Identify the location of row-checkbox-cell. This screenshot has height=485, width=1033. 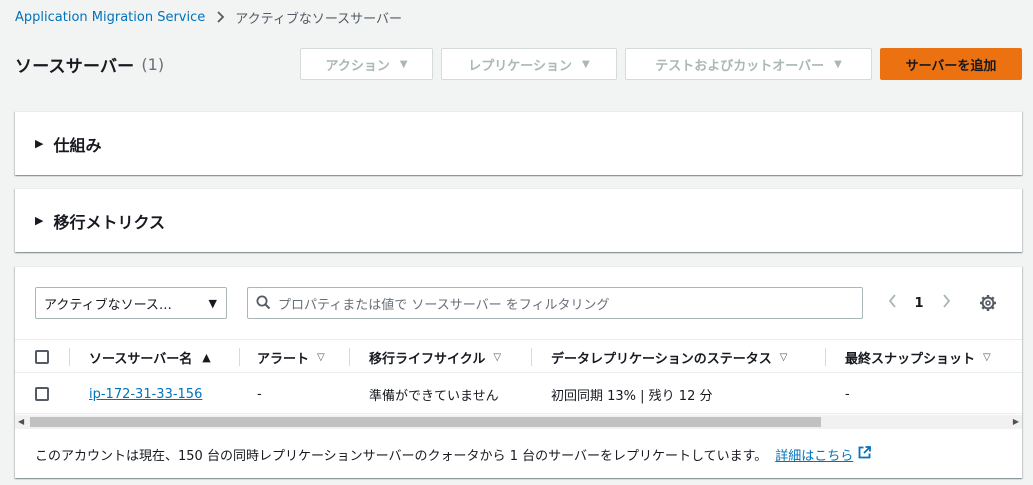
(42, 394).